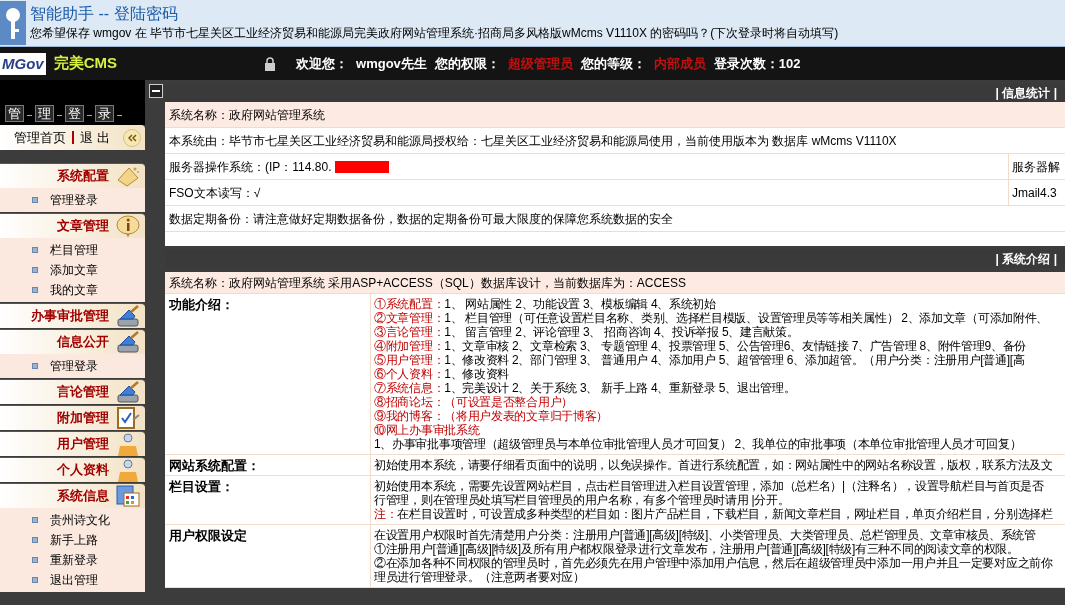  I want to click on info-text: FSO文本读写：√, so click(215, 193).